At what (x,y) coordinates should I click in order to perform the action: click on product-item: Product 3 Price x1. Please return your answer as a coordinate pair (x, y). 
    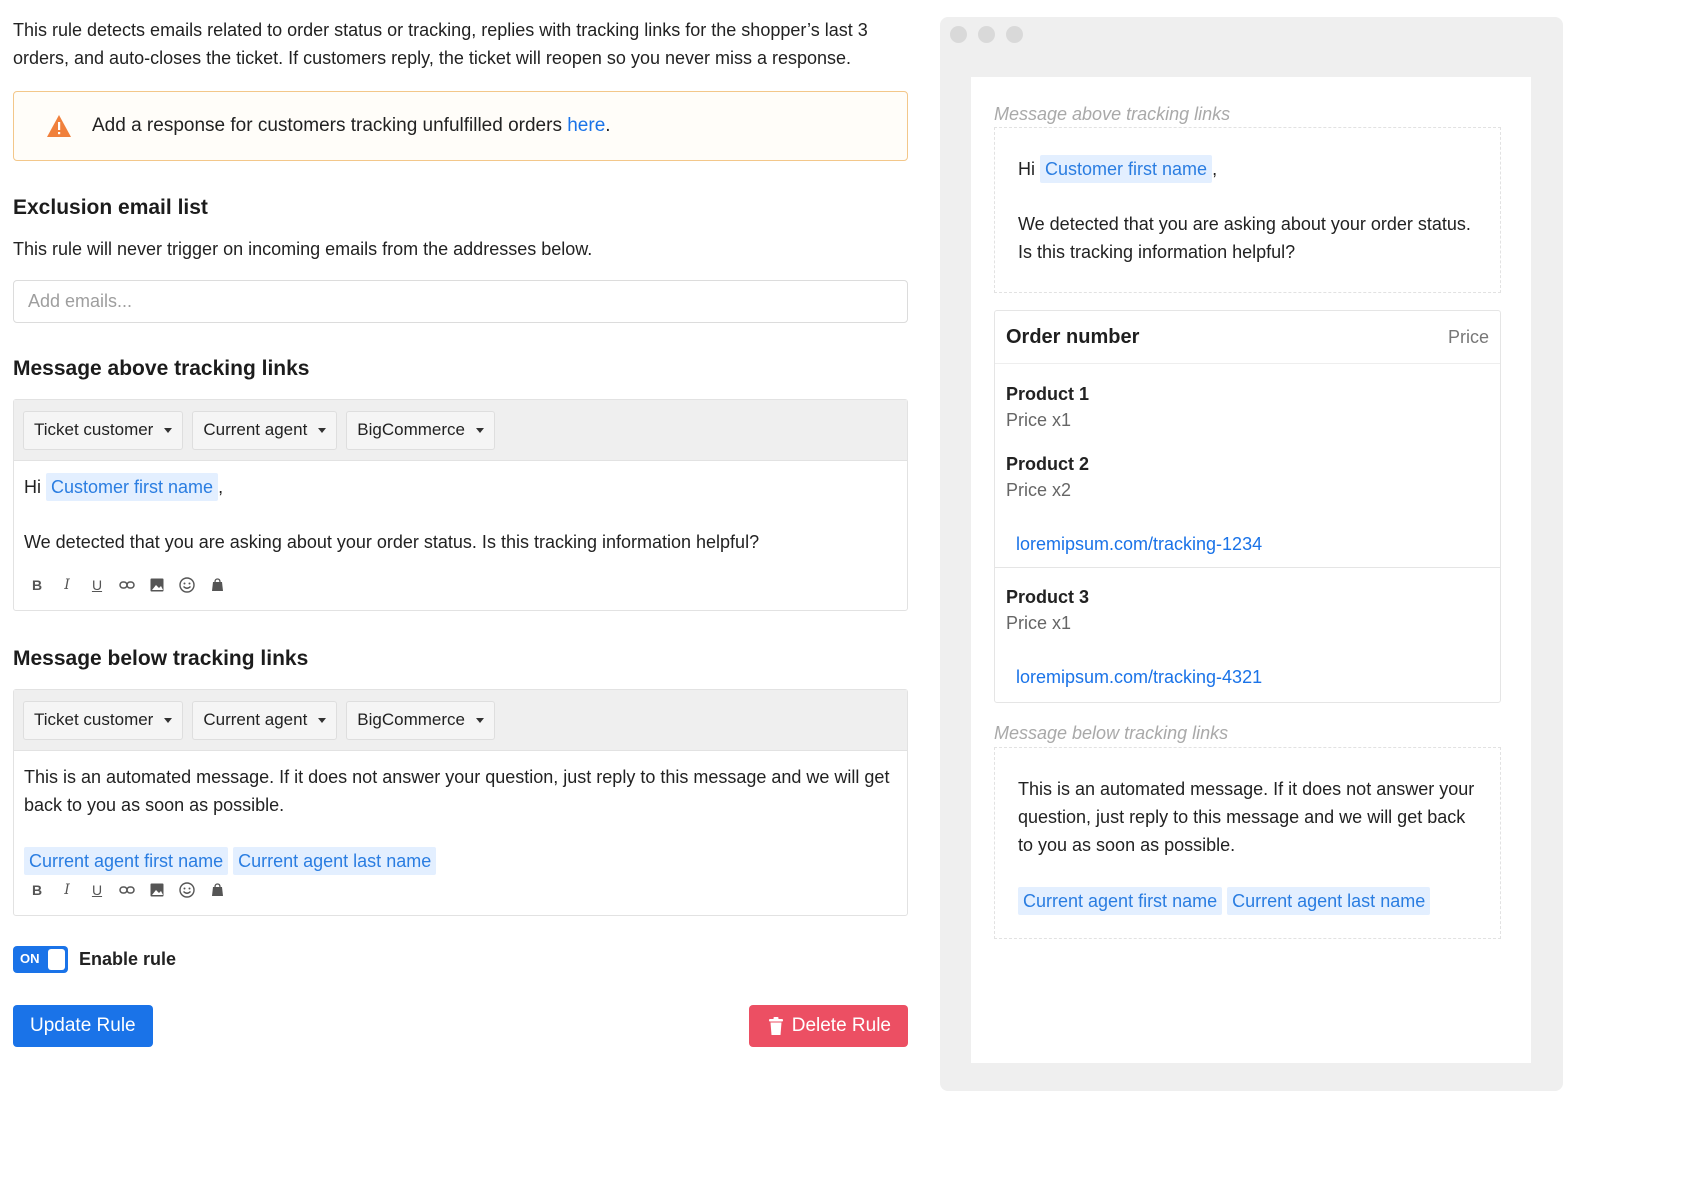
    Looking at the image, I should click on (1247, 610).